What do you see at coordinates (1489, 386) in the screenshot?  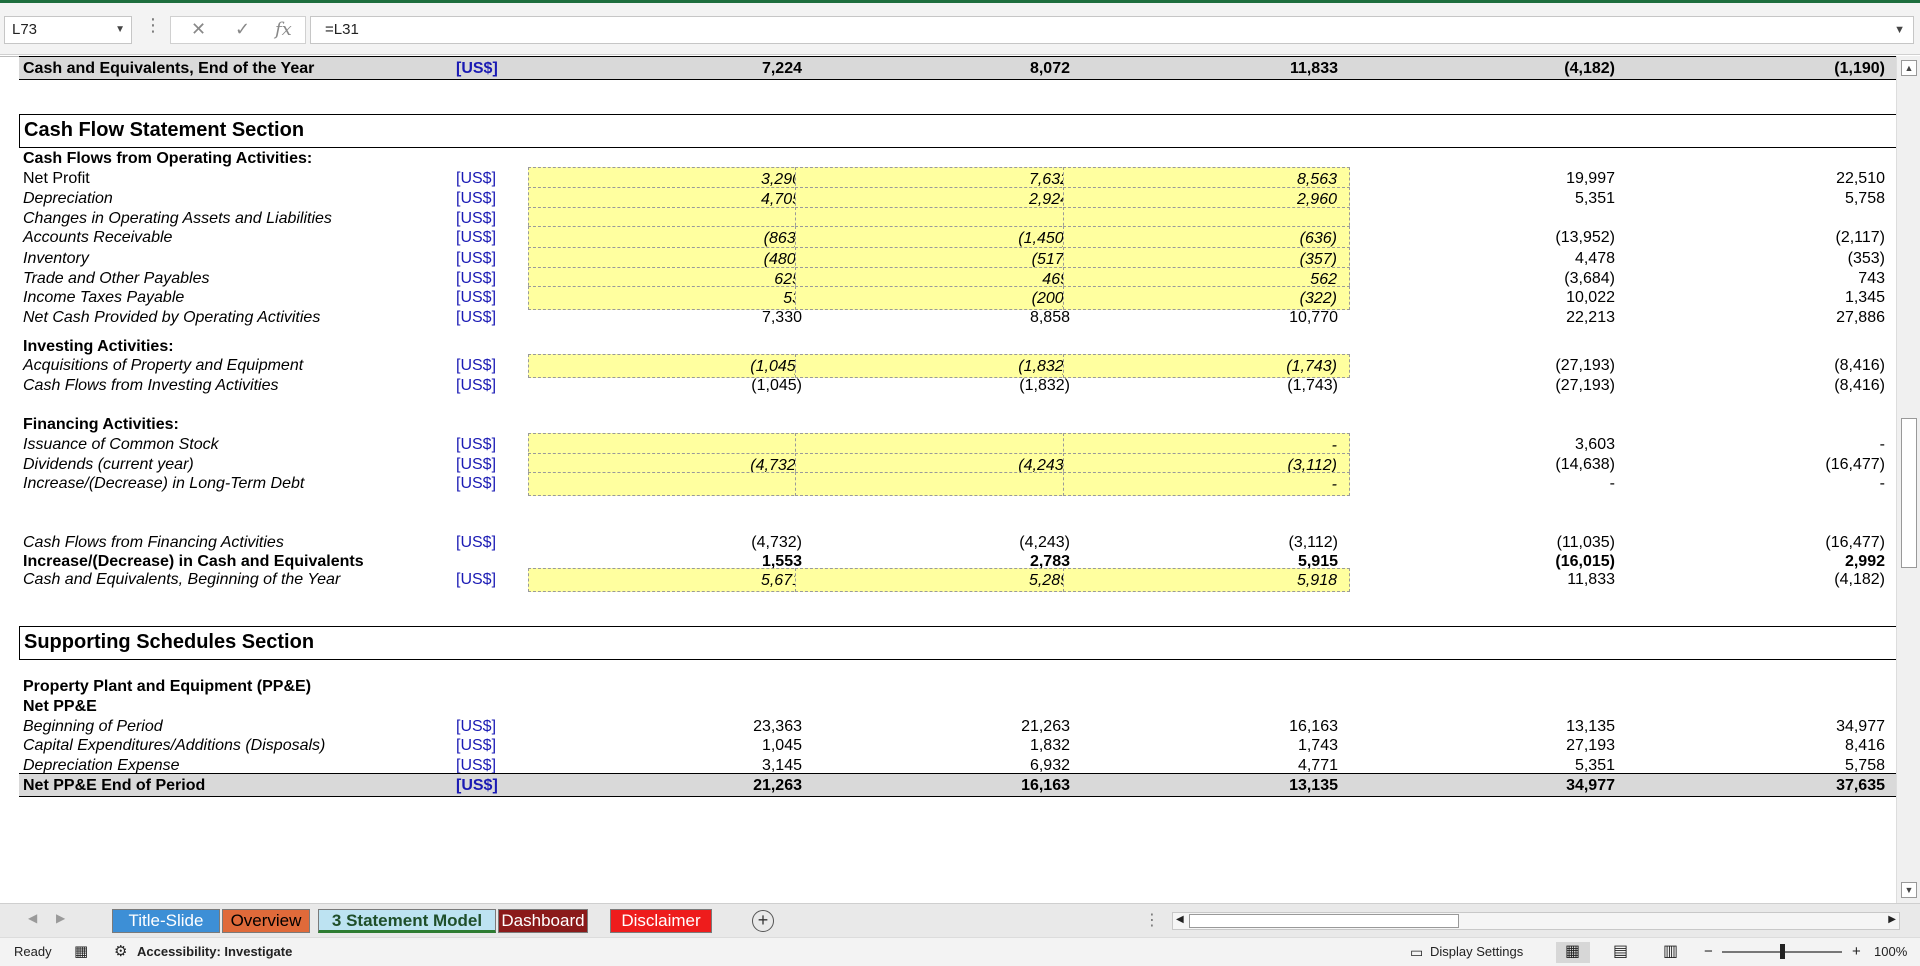 I see `value-cell: (27,193)` at bounding box center [1489, 386].